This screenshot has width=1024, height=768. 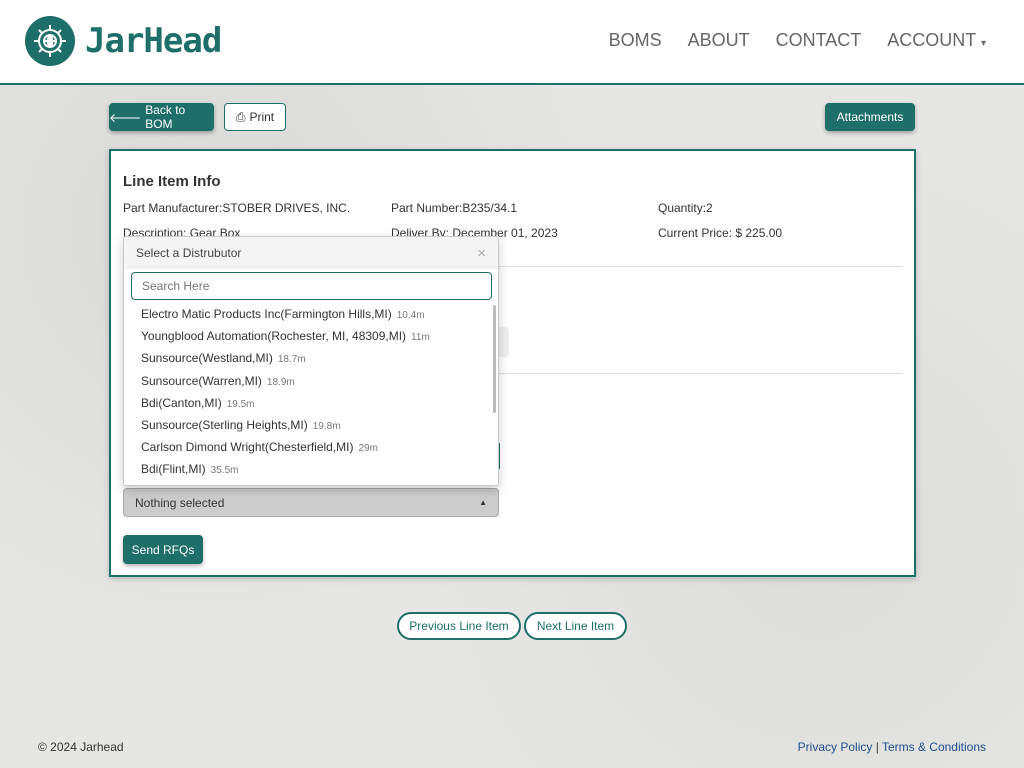 I want to click on list-item: Sunsource(Westland,MI) 18.7m, so click(x=311, y=358).